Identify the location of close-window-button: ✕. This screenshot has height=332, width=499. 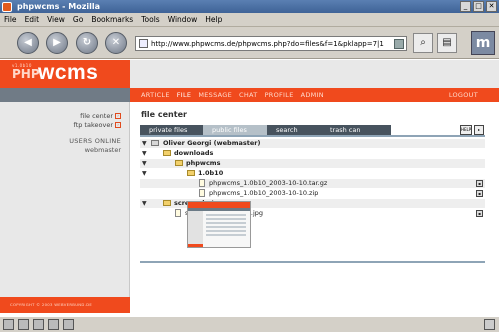
(491, 6).